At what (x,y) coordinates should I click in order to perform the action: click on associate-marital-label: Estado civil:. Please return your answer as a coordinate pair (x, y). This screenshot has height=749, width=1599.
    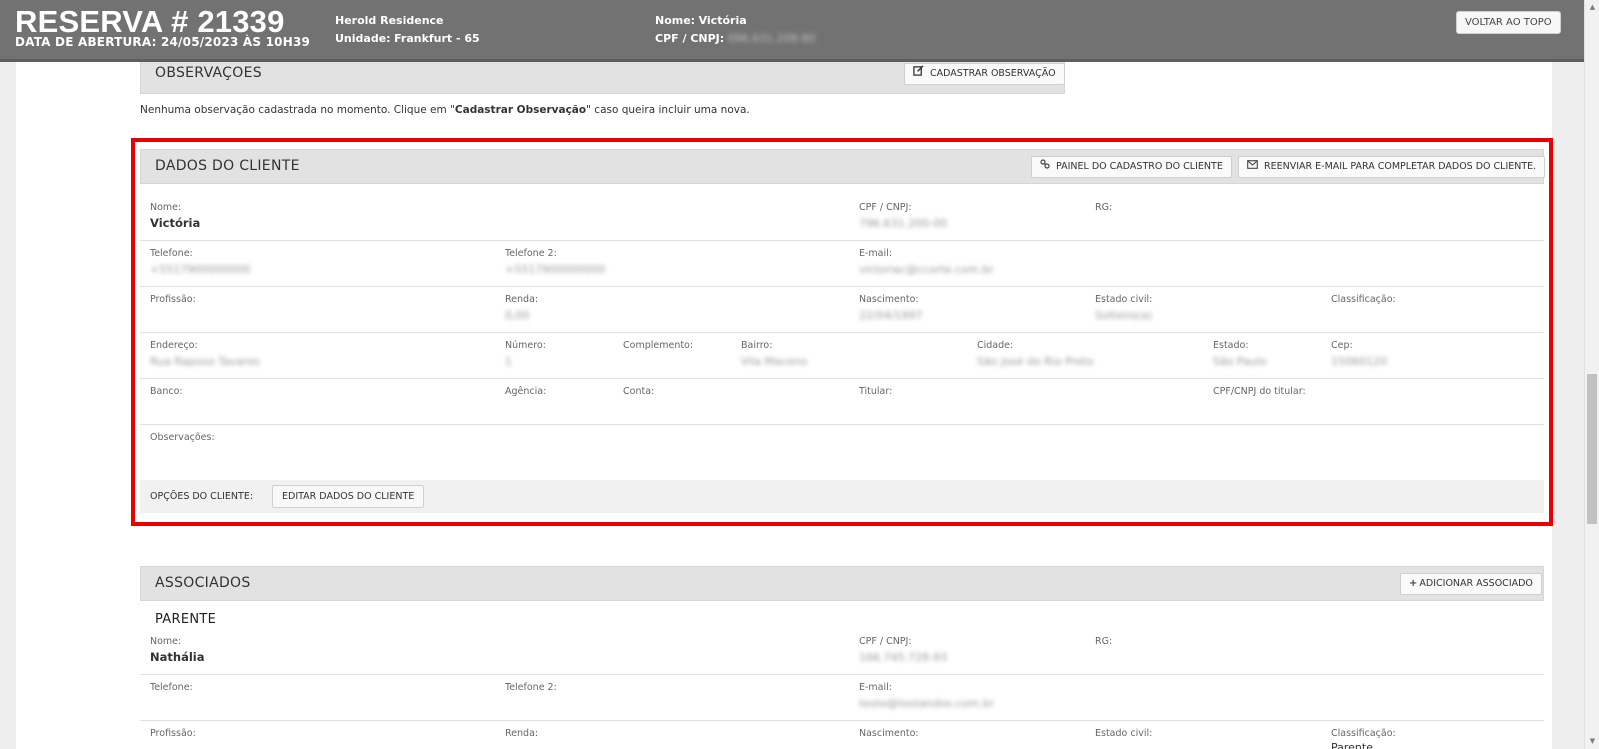
    Looking at the image, I should click on (1124, 733).